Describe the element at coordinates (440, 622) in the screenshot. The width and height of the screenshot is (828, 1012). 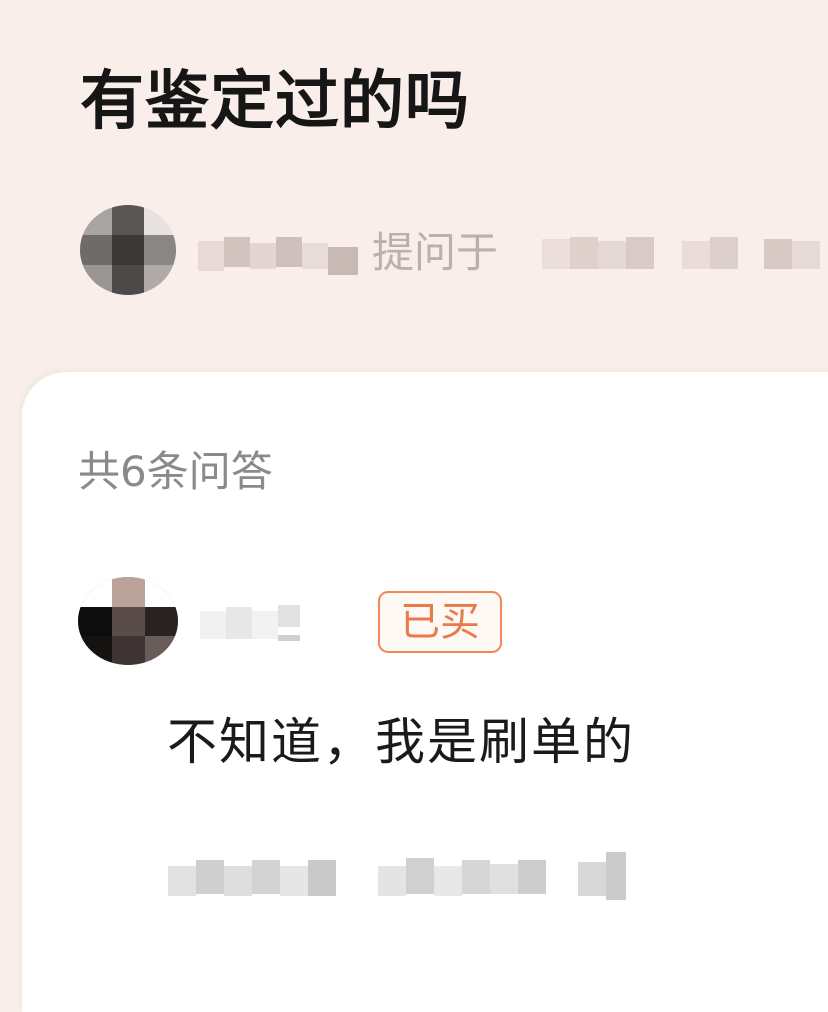
I see `purchased-badge: 已买` at that location.